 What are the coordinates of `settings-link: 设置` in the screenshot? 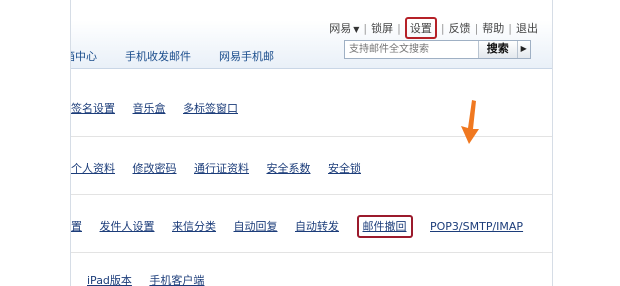 It's located at (420, 28).